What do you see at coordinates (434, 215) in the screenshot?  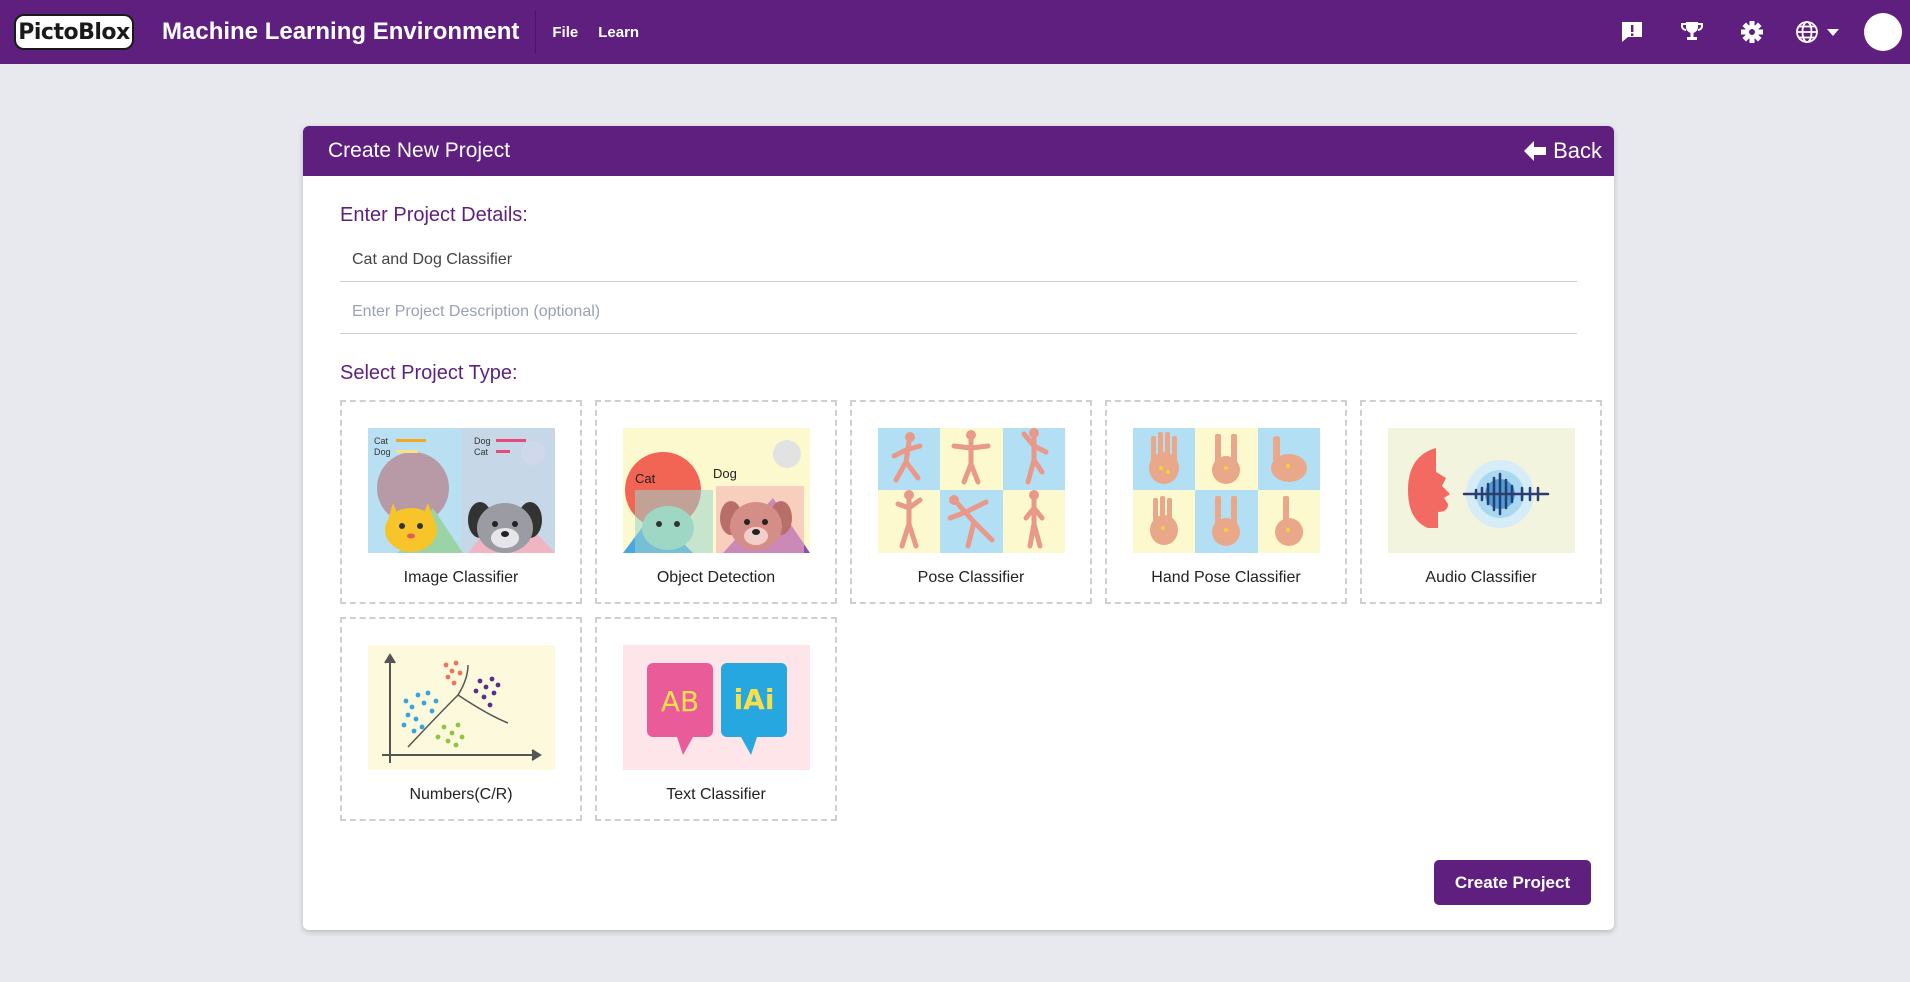 I see `project-details-label: Enter Project Details:` at bounding box center [434, 215].